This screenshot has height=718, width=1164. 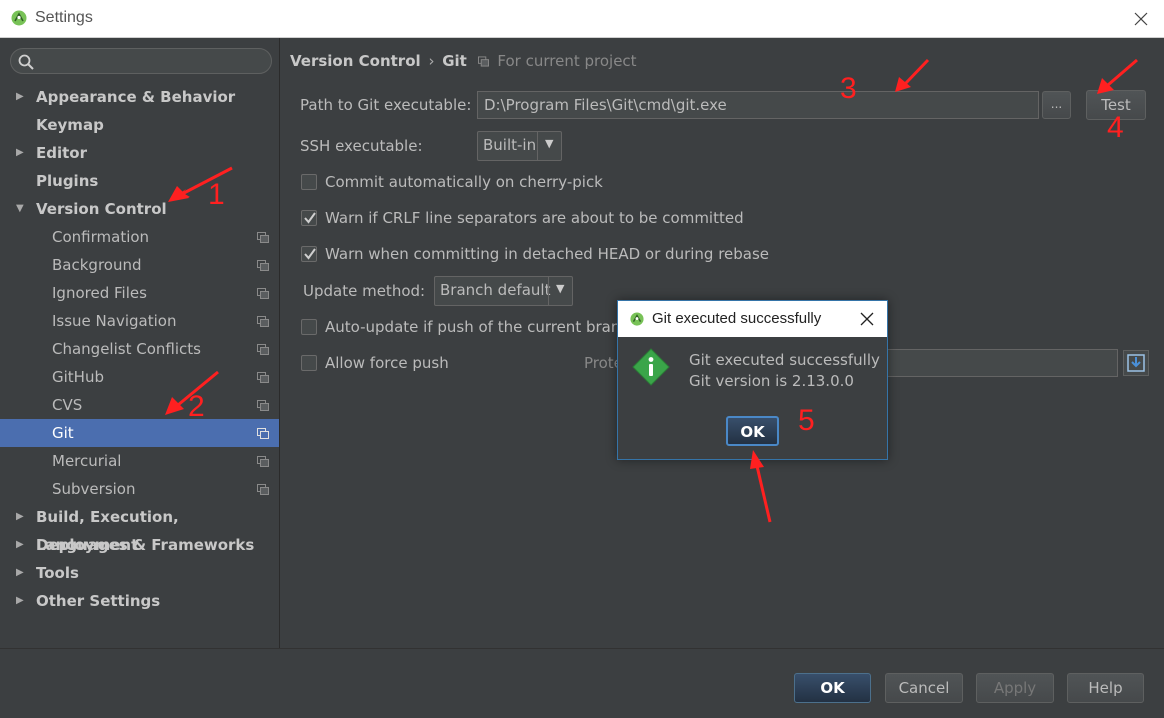 I want to click on settings-search, so click(x=141, y=61).